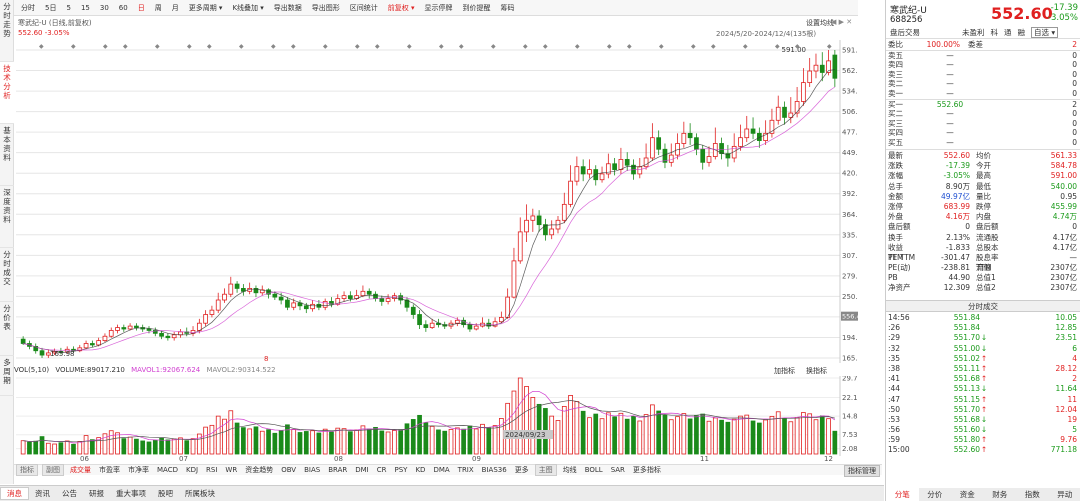 The width and height of the screenshot is (1080, 501). What do you see at coordinates (247, 8) in the screenshot?
I see `toolbar-item-10: K线叠加 ▾` at bounding box center [247, 8].